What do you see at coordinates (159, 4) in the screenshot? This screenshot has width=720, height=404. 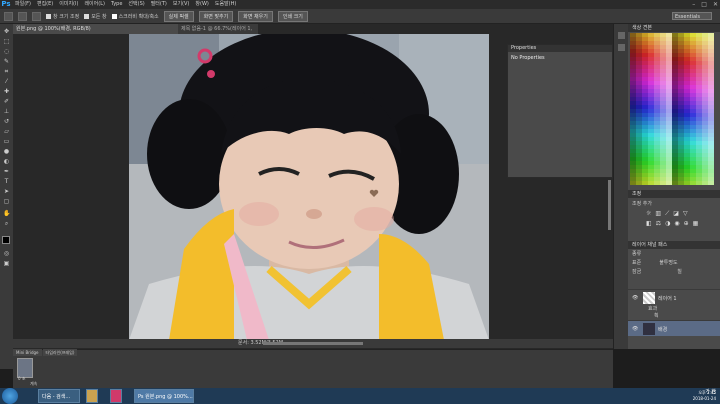 I see `menu-filter: 필터(T)` at bounding box center [159, 4].